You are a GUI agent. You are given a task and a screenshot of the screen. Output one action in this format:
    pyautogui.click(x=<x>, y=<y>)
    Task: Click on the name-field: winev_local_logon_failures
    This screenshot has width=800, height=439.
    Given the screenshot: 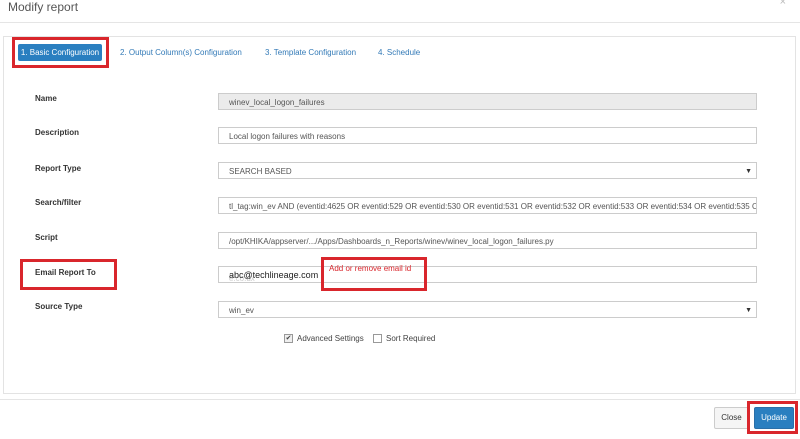 What is the action you would take?
    pyautogui.click(x=487, y=101)
    